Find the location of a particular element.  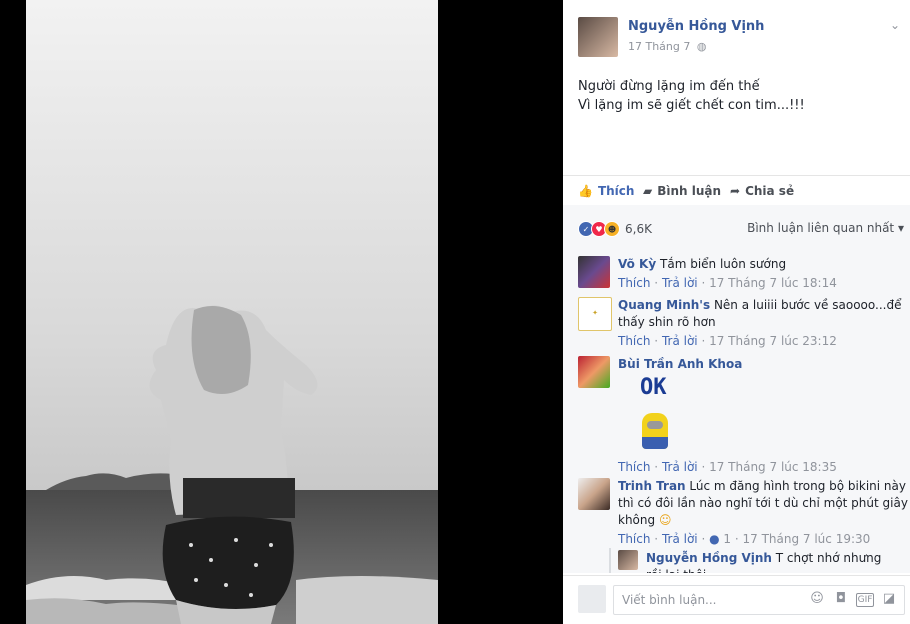

comment-meta: Thích · Trả lời · 17 Tháng 7 lúc 18:14 is located at coordinates (727, 283).